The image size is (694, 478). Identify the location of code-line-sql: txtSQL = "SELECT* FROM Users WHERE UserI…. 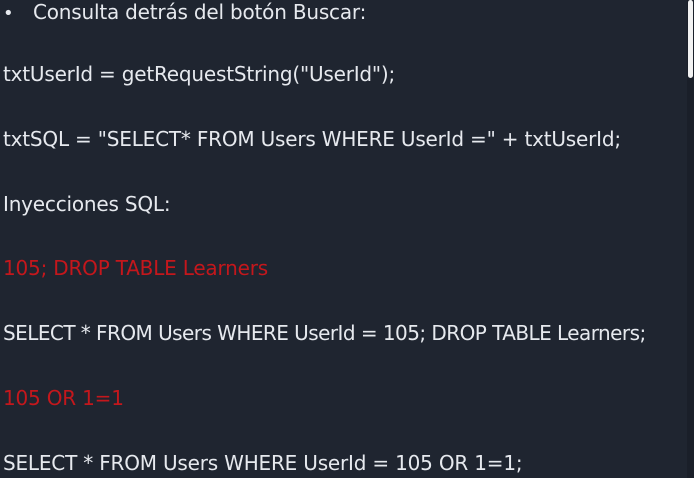
(312, 139).